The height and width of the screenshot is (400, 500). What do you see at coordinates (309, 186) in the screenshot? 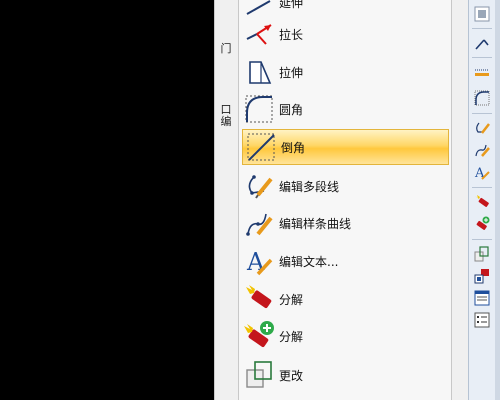
I see `menu-item-label: 编辑多段线` at bounding box center [309, 186].